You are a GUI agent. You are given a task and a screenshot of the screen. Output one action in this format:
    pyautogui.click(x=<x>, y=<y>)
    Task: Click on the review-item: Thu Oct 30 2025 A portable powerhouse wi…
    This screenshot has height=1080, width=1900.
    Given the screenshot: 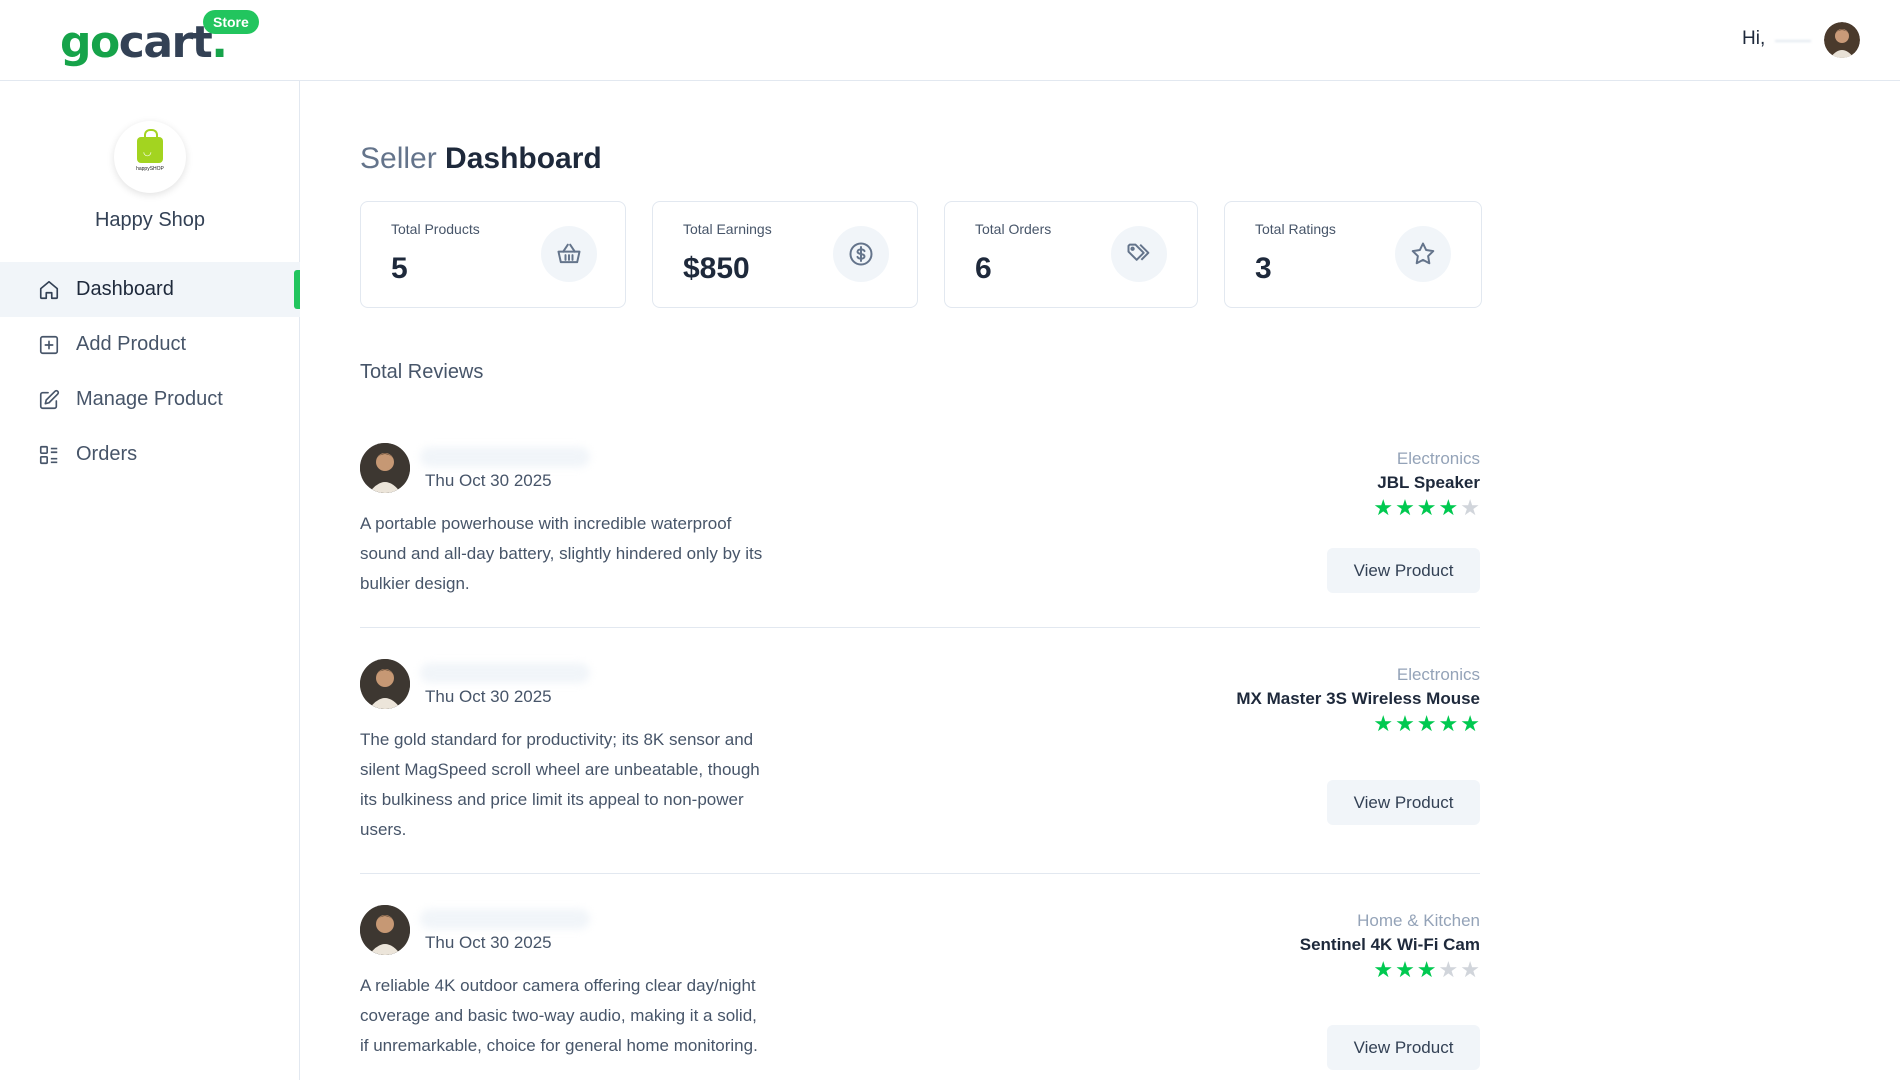 What is the action you would take?
    pyautogui.click(x=920, y=535)
    